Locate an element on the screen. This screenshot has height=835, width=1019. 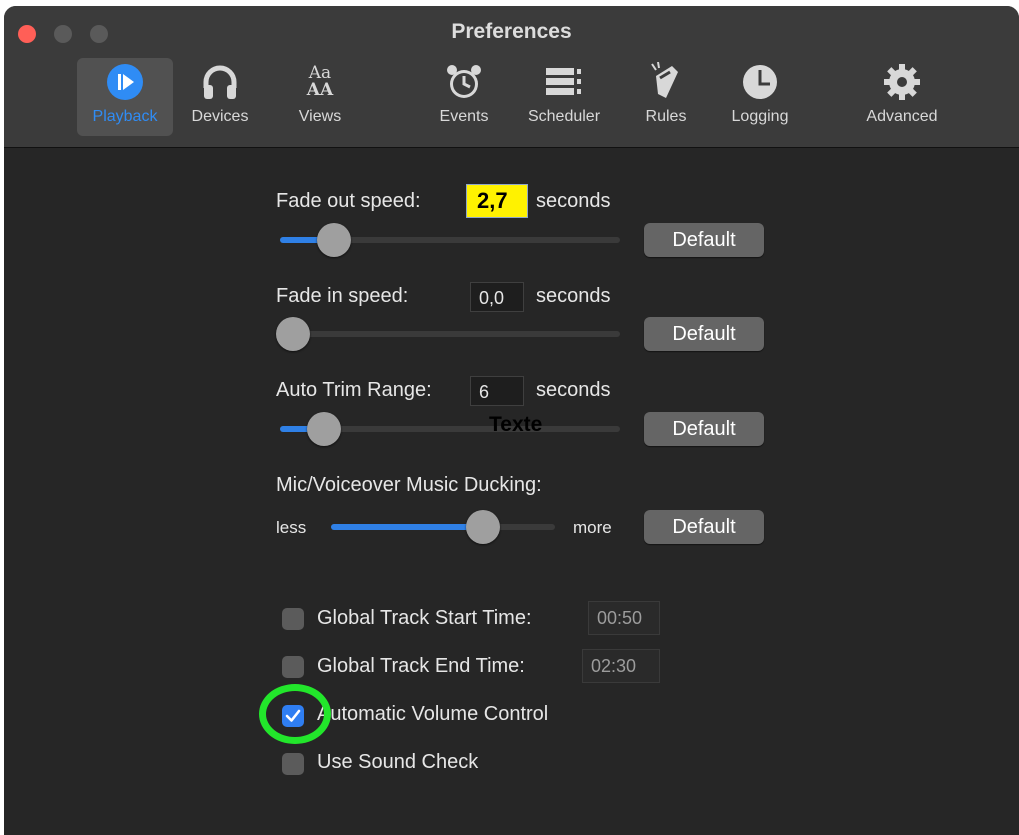
tab-devices-label: Devices is located at coordinates (220, 116).